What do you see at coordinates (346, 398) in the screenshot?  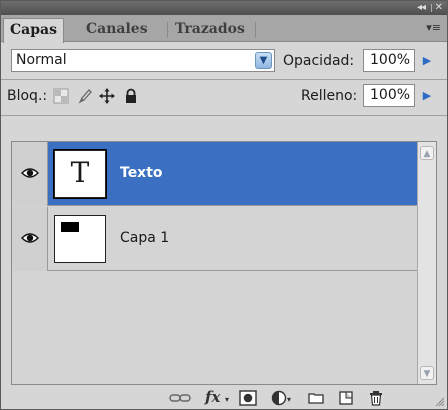 I see `new-layer-icon` at bounding box center [346, 398].